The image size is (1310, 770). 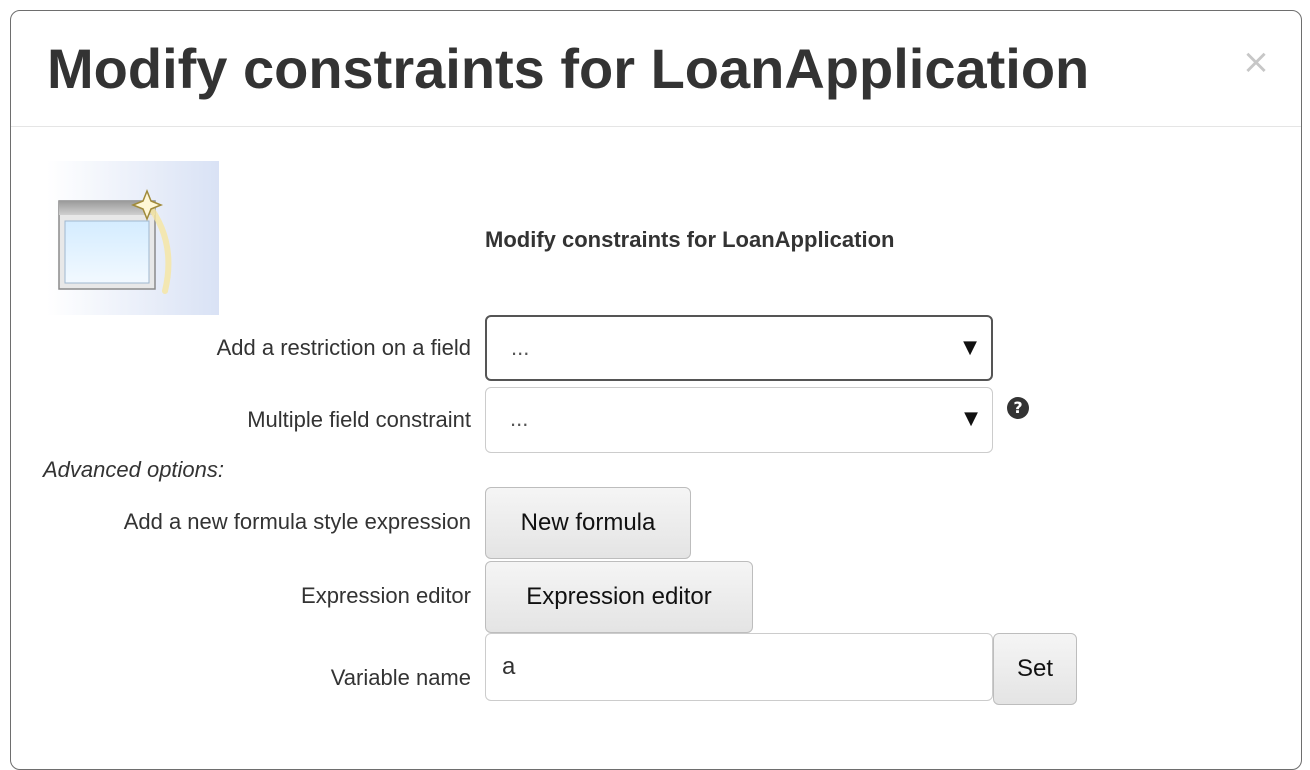 I want to click on modal-header: Modify constraints for LoanApplication ×, so click(x=656, y=69).